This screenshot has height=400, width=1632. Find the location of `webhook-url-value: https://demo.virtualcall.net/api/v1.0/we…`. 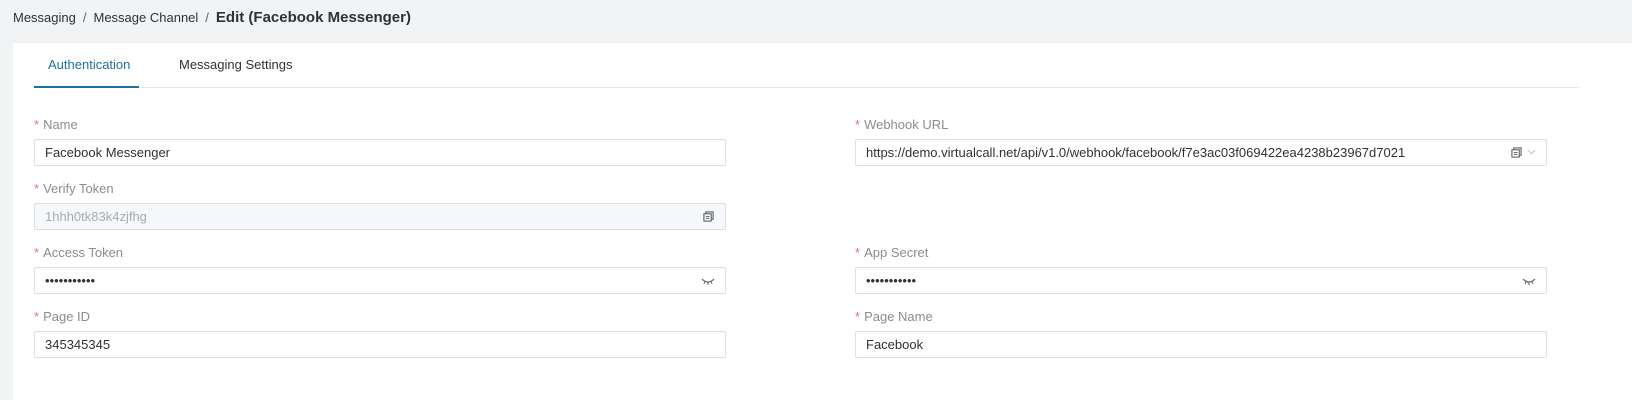

webhook-url-value: https://demo.virtualcall.net/api/v1.0/we… is located at coordinates (1136, 152).